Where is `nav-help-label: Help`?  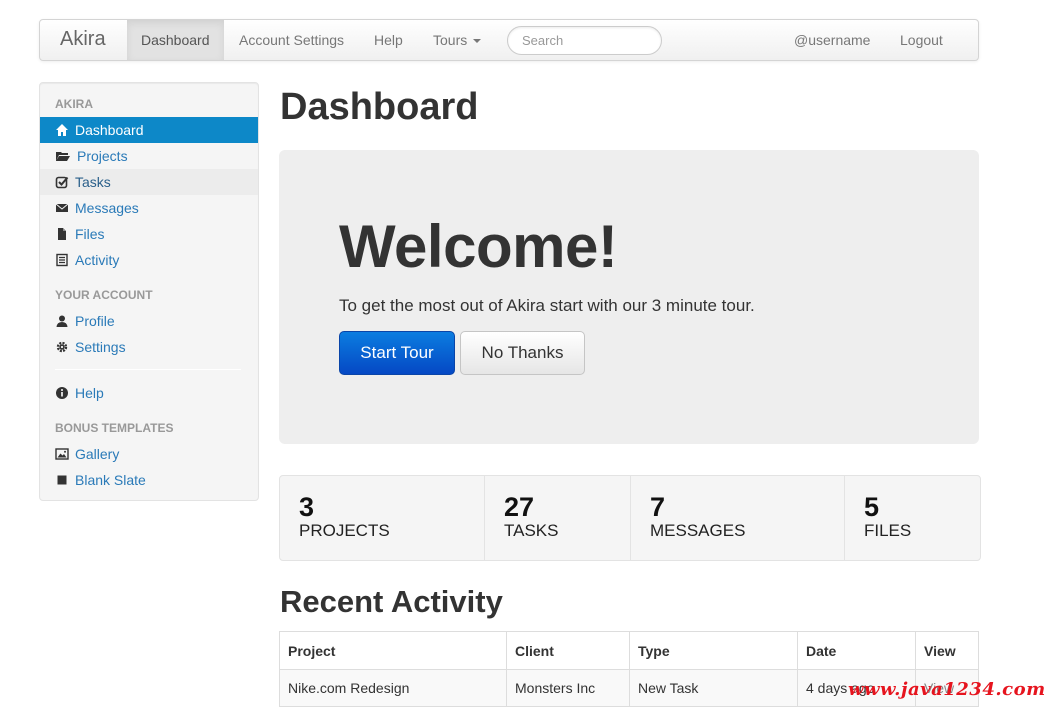
nav-help-label: Help is located at coordinates (388, 40).